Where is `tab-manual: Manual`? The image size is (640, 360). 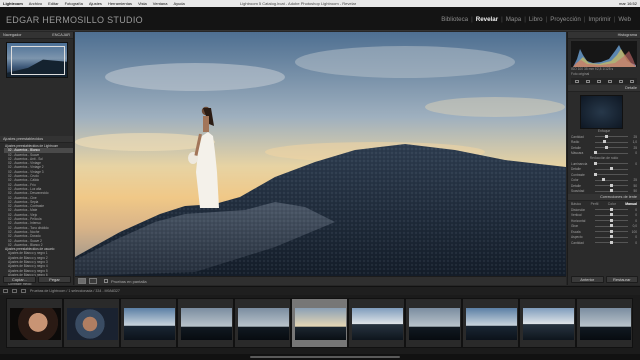 tab-manual: Manual is located at coordinates (631, 204).